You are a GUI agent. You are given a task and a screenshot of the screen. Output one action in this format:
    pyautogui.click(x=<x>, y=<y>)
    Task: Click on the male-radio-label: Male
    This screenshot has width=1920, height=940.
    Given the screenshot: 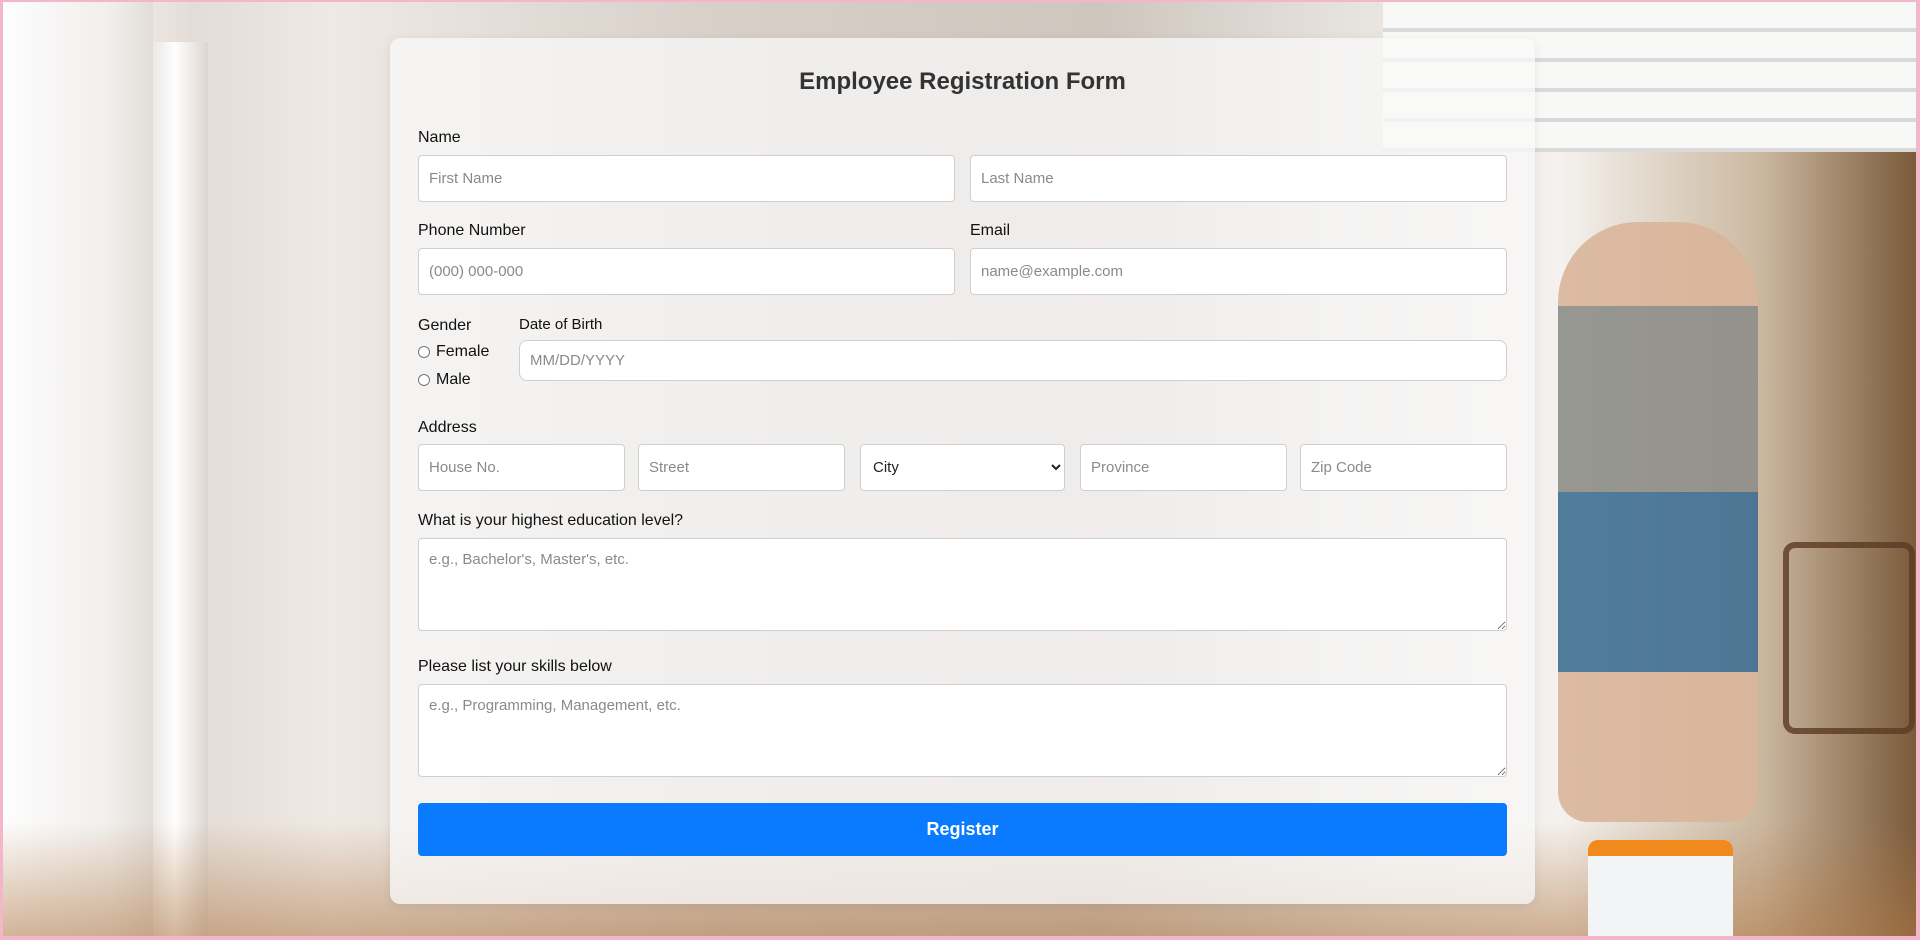 What is the action you would take?
    pyautogui.click(x=453, y=379)
    